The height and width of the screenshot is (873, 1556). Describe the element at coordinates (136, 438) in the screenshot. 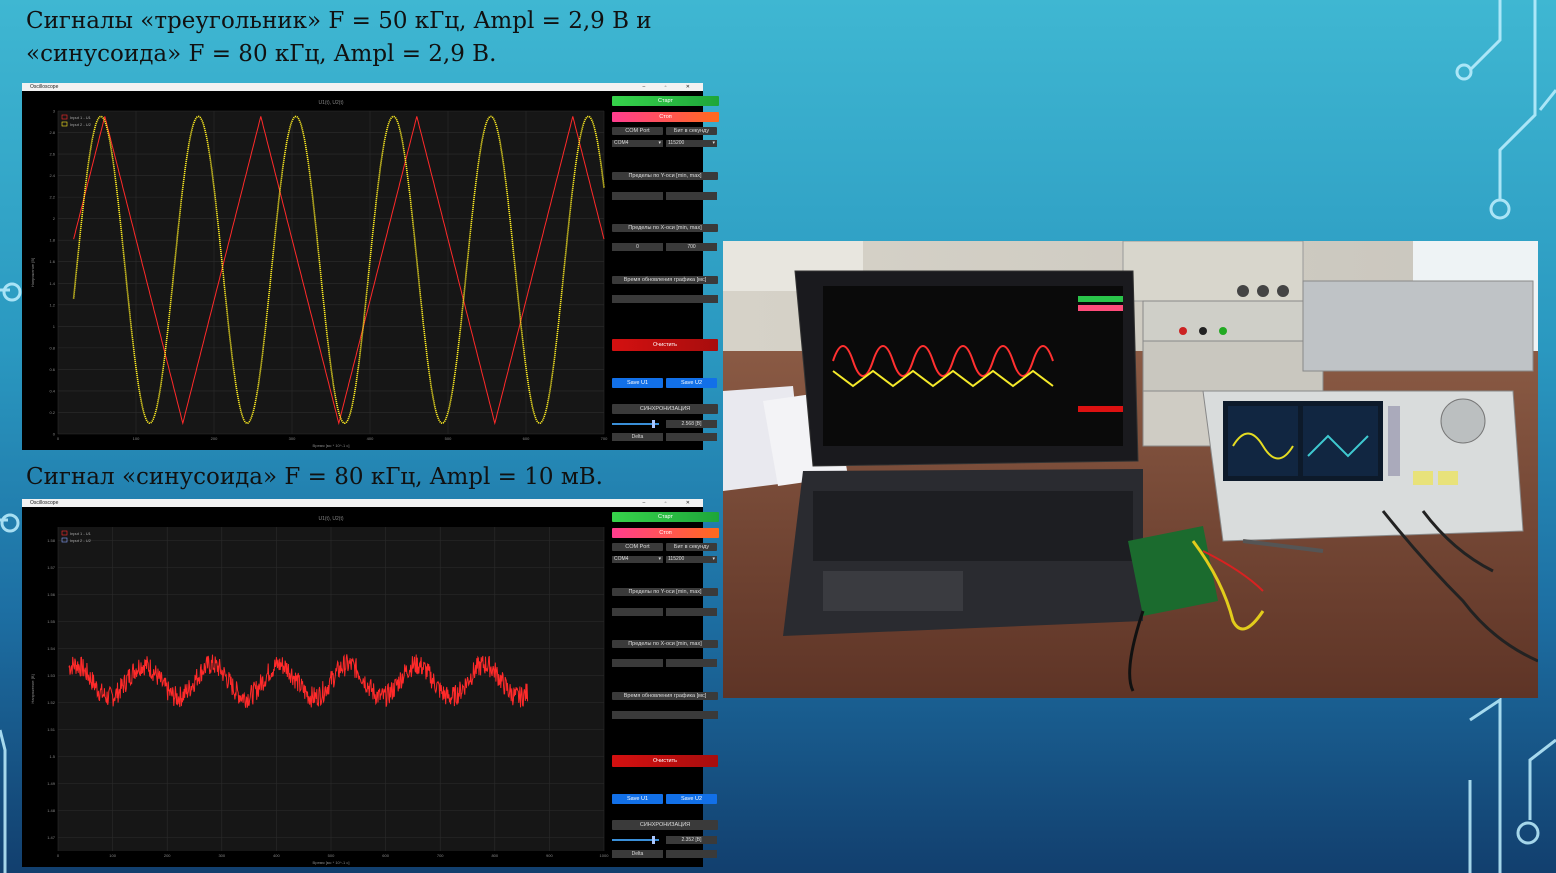

I see `x-tick-label: 100` at that location.